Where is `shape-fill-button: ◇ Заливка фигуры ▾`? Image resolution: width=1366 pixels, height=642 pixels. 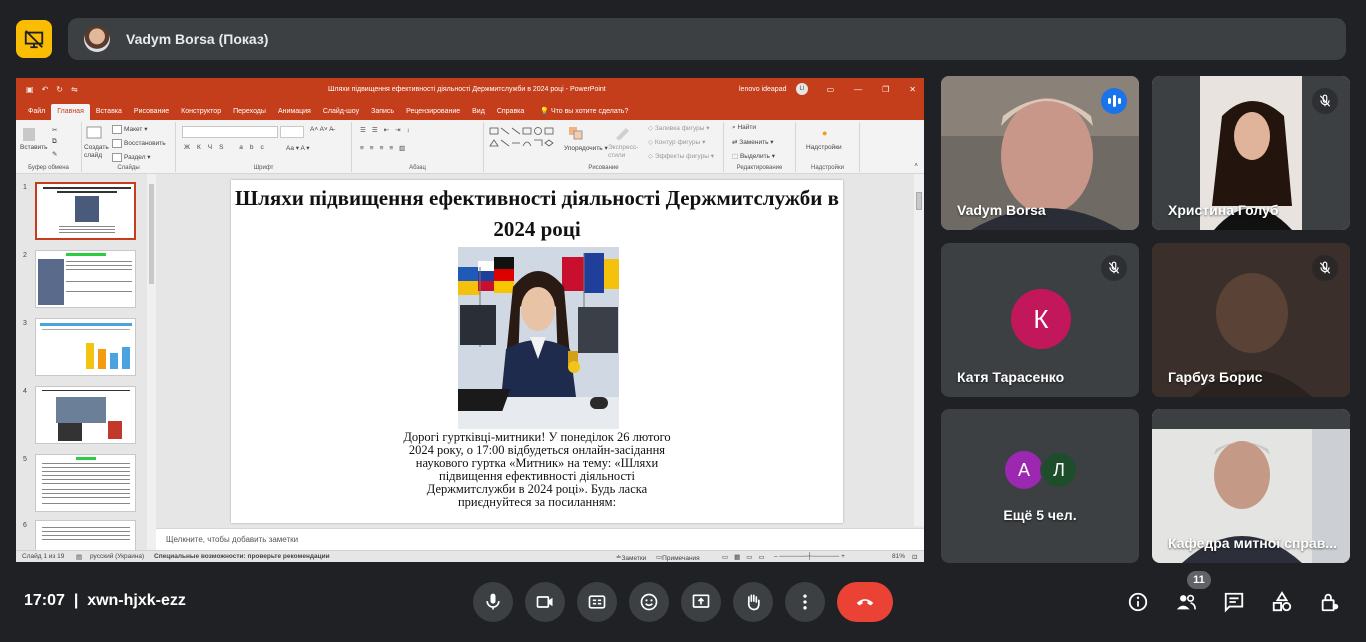
shape-fill-button: ◇ Заливка фигуры ▾ is located at coordinates (679, 128).